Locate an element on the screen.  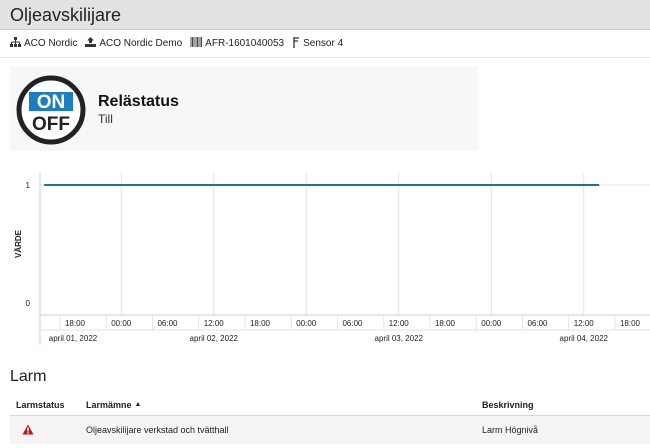
warning-icon is located at coordinates (28, 430).